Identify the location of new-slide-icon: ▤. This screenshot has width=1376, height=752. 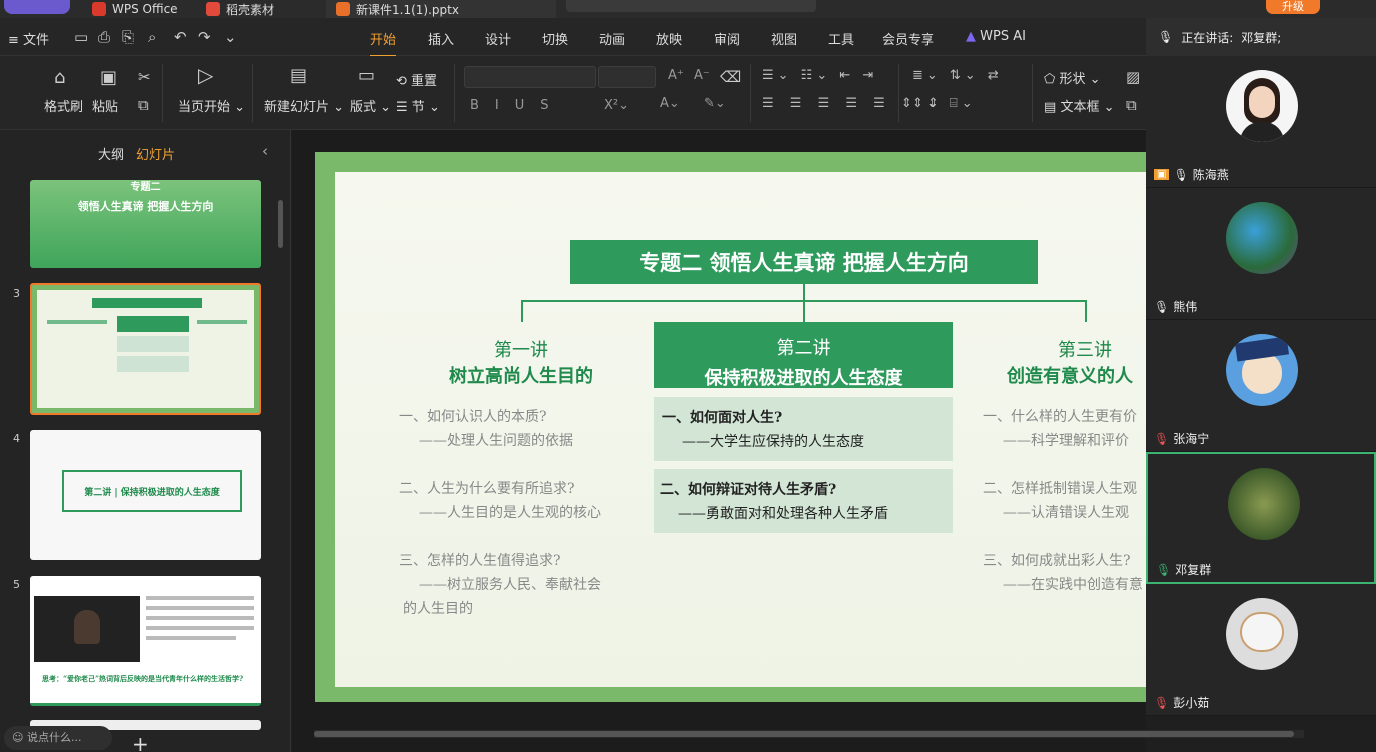
(299, 75).